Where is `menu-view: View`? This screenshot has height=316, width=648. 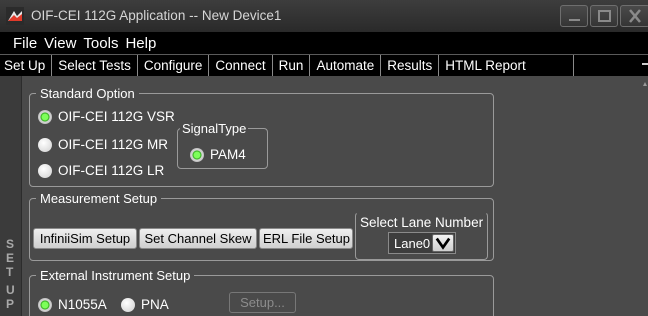
menu-view: View is located at coordinates (60, 43).